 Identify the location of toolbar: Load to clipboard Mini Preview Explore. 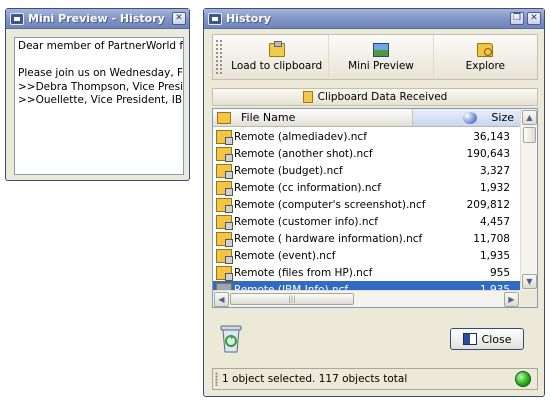
(375, 57).